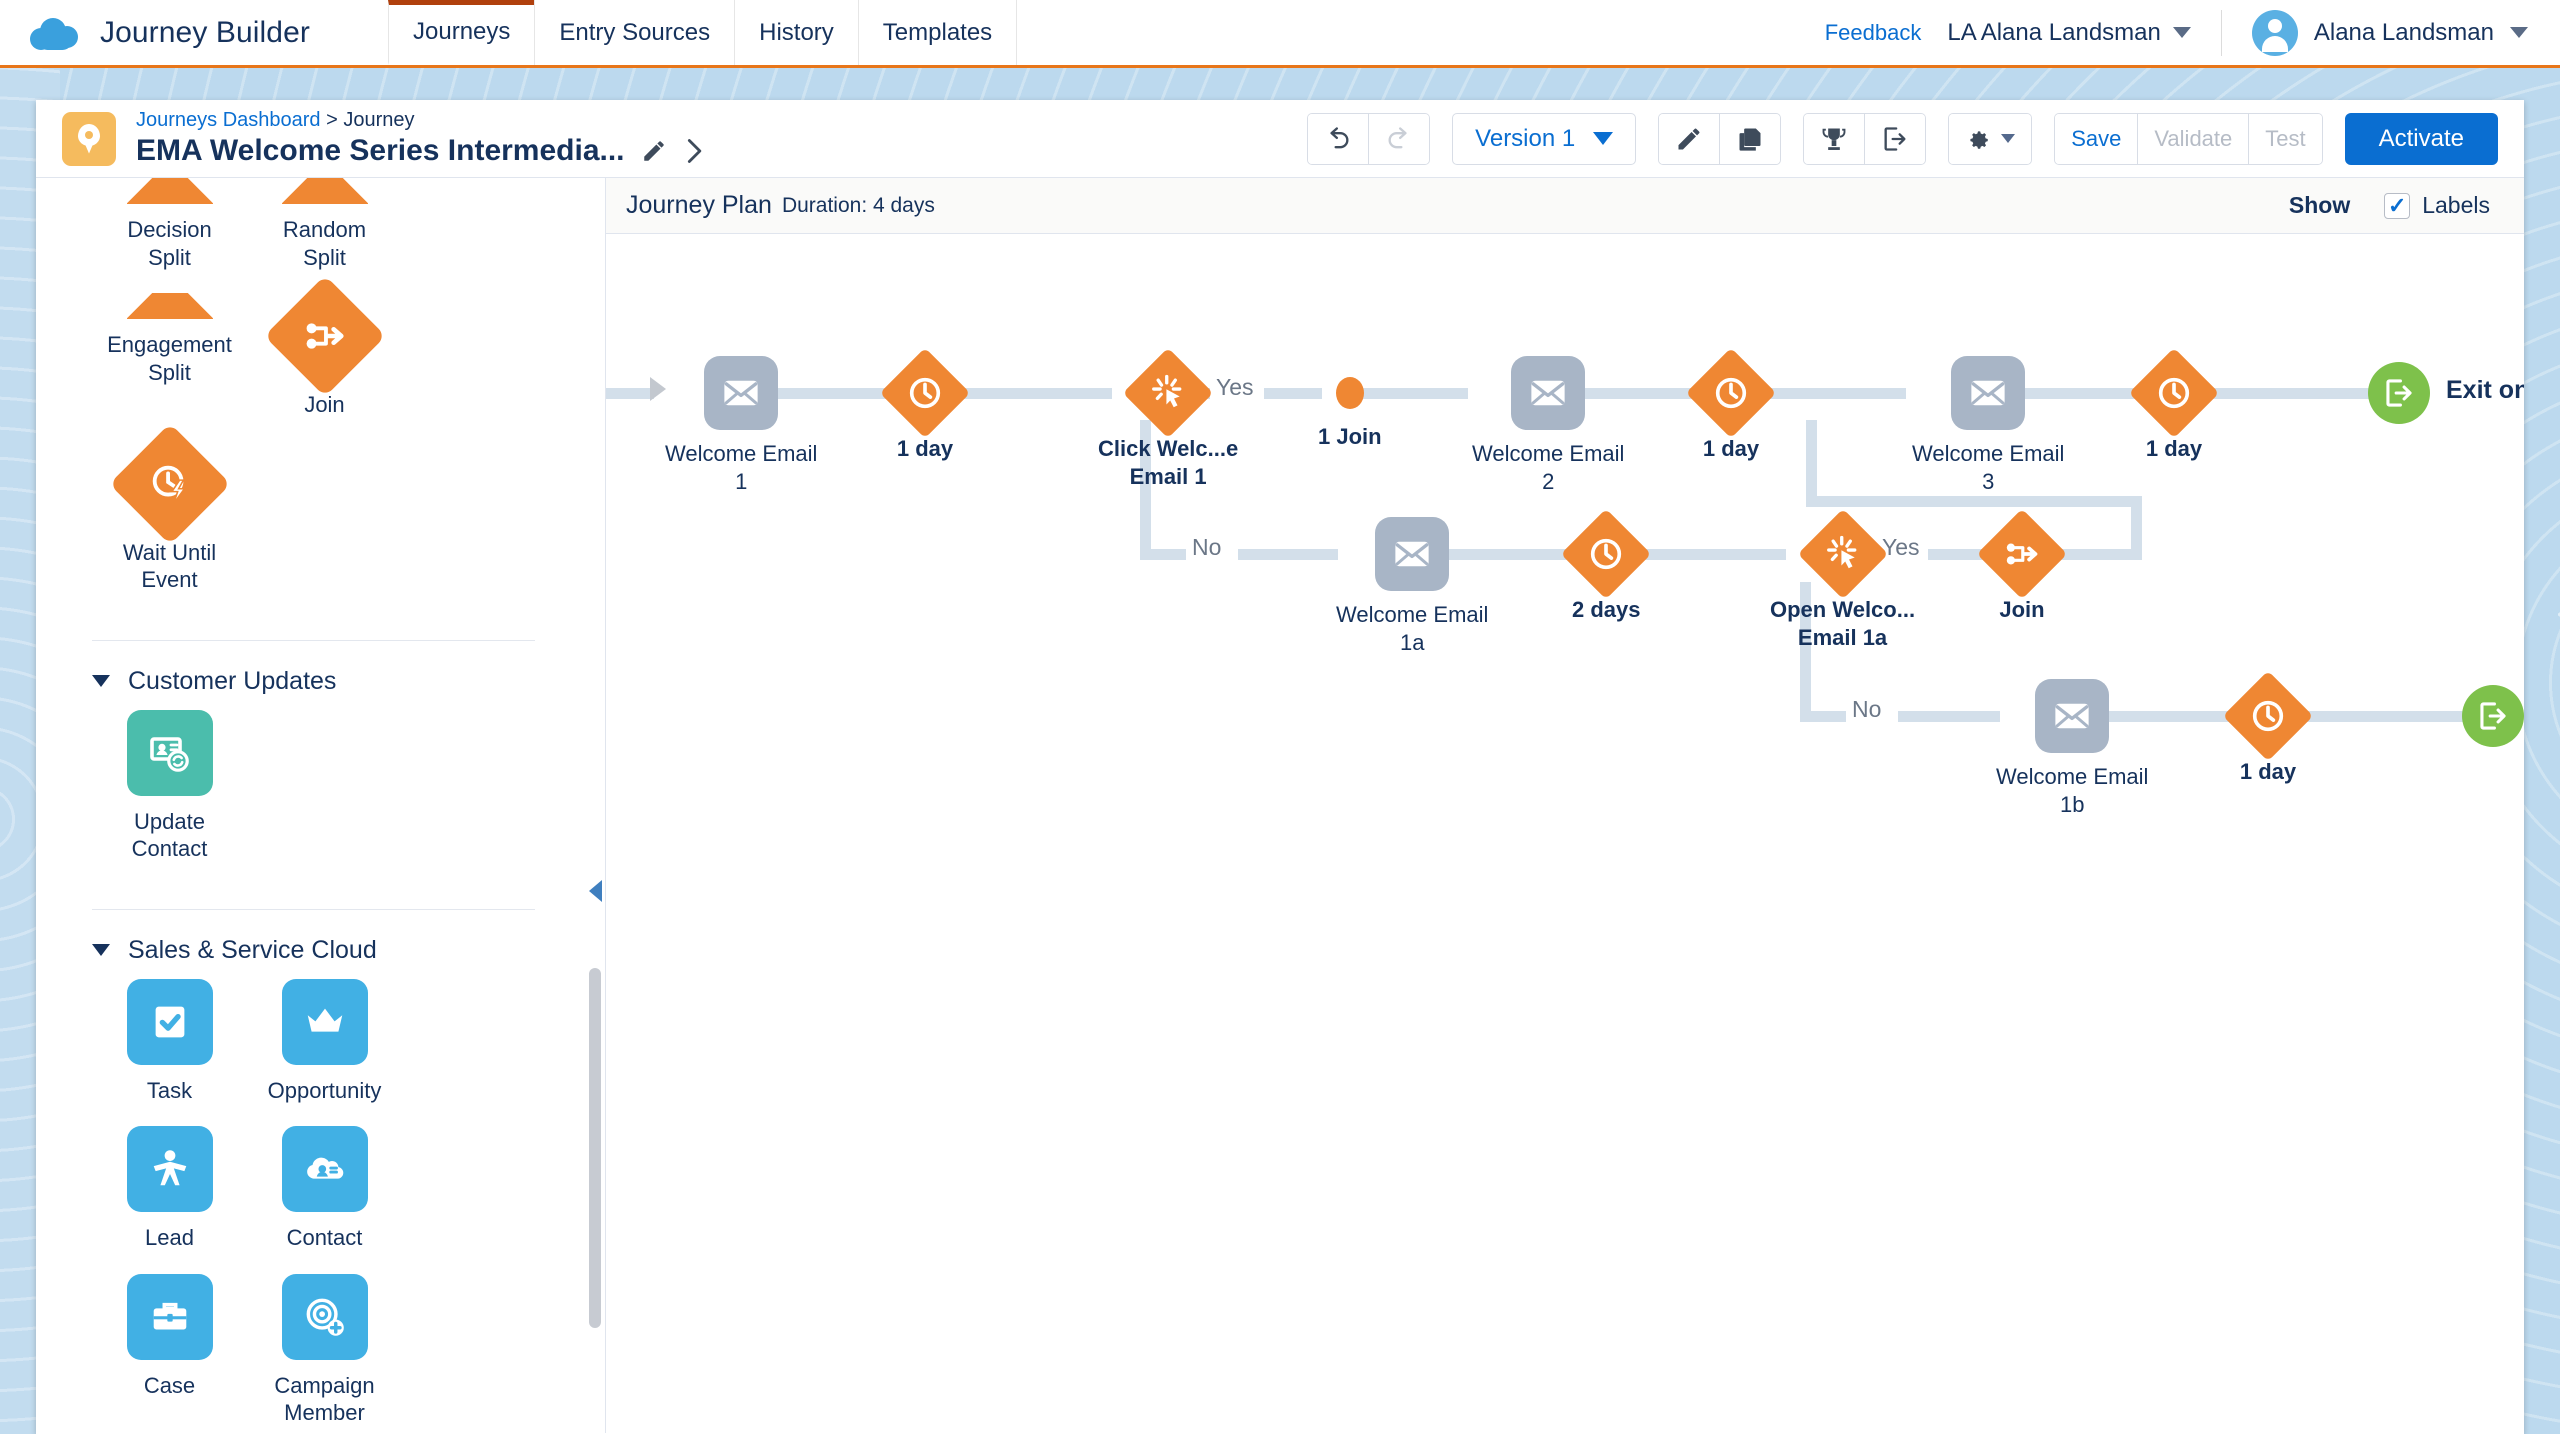 The width and height of the screenshot is (2560, 1434). I want to click on palette-item-lead: Lead, so click(169, 1189).